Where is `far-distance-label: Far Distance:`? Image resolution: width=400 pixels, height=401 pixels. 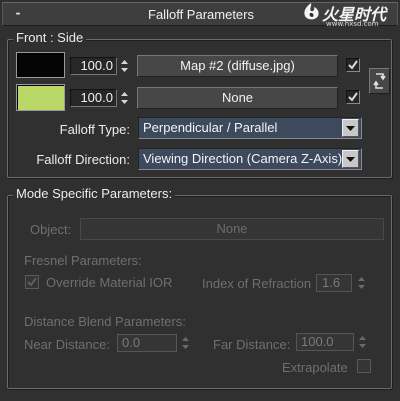
far-distance-label: Far Distance: is located at coordinates (252, 344).